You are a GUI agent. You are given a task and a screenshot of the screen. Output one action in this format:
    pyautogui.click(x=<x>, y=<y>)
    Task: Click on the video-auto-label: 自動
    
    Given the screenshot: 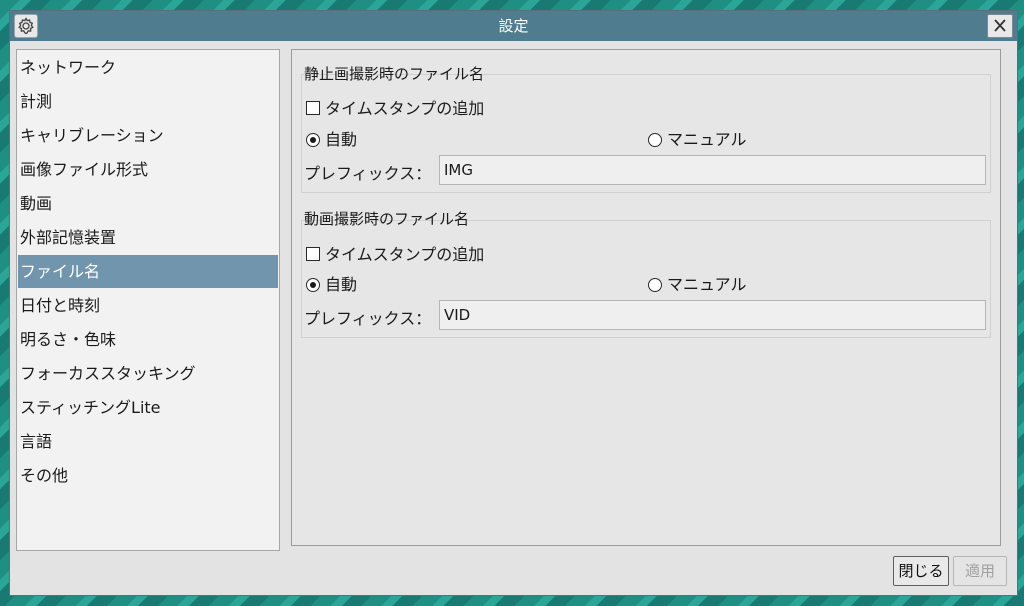 What is the action you would take?
    pyautogui.click(x=341, y=284)
    